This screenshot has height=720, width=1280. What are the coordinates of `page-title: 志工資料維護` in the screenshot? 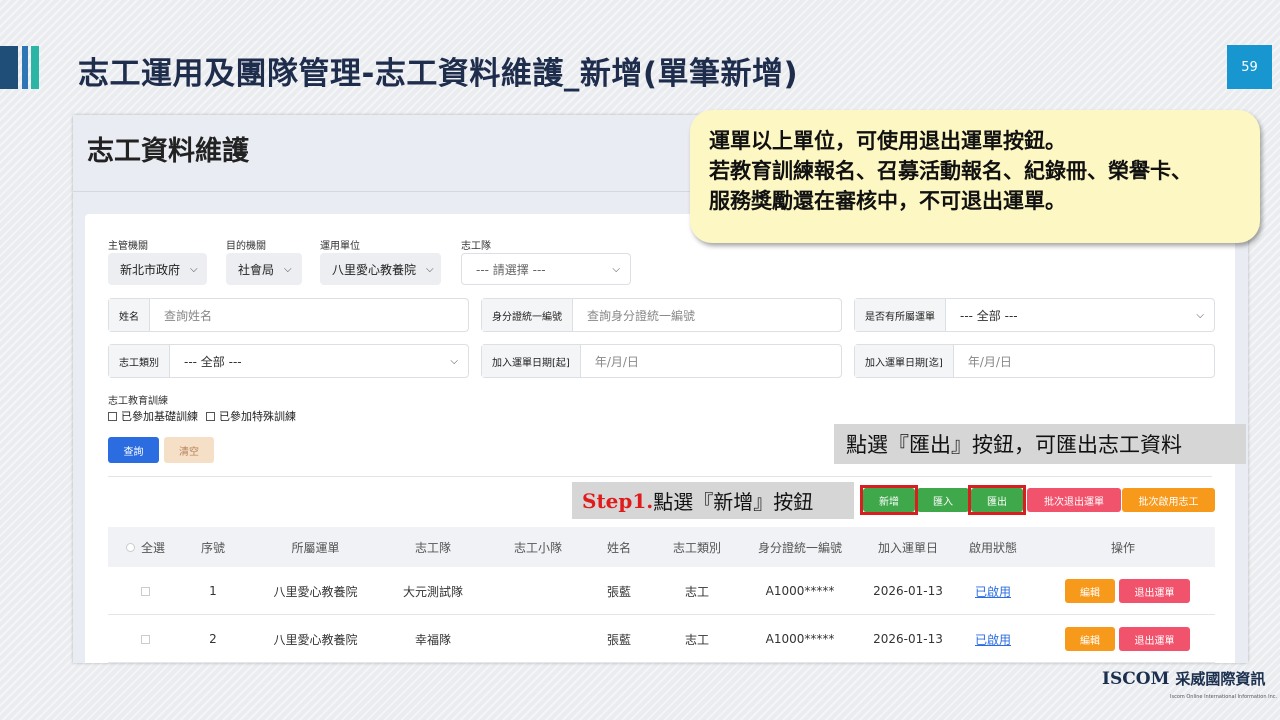 It's located at (168, 151).